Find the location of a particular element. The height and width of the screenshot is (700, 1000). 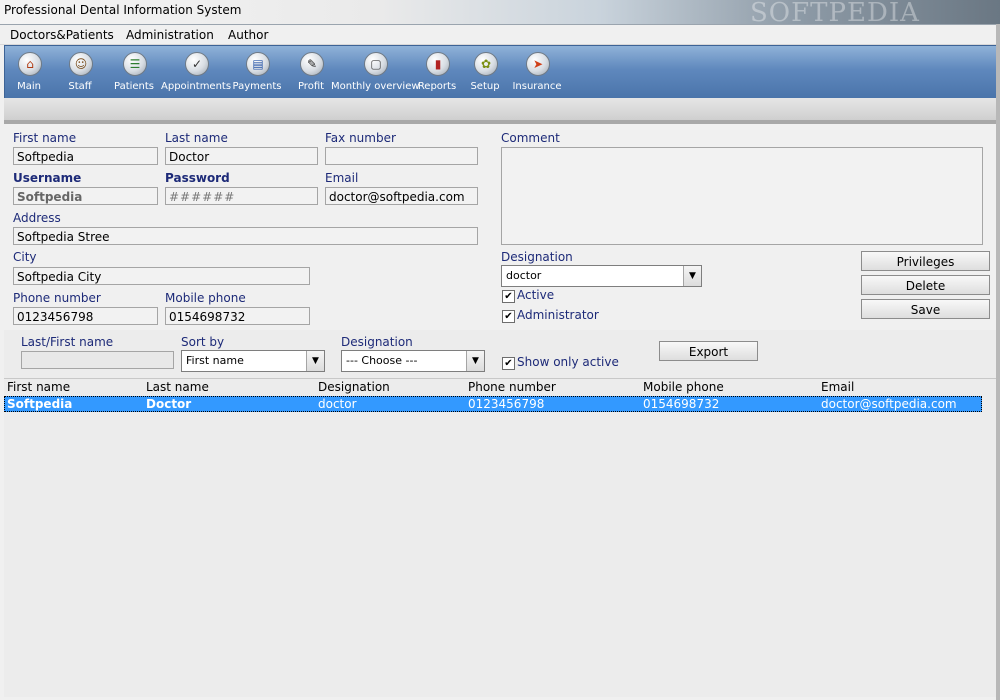

first-name-label: First name is located at coordinates (45, 138).